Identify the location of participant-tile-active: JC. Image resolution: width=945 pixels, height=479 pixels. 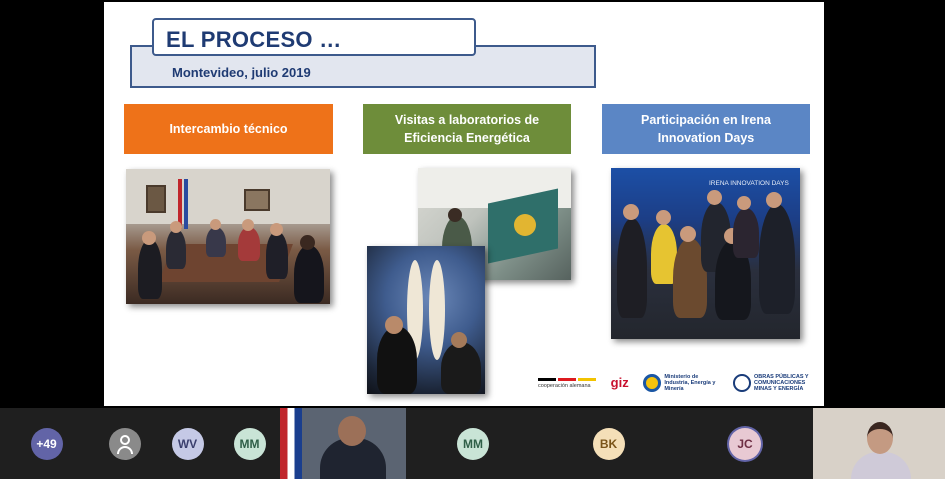
(745, 443).